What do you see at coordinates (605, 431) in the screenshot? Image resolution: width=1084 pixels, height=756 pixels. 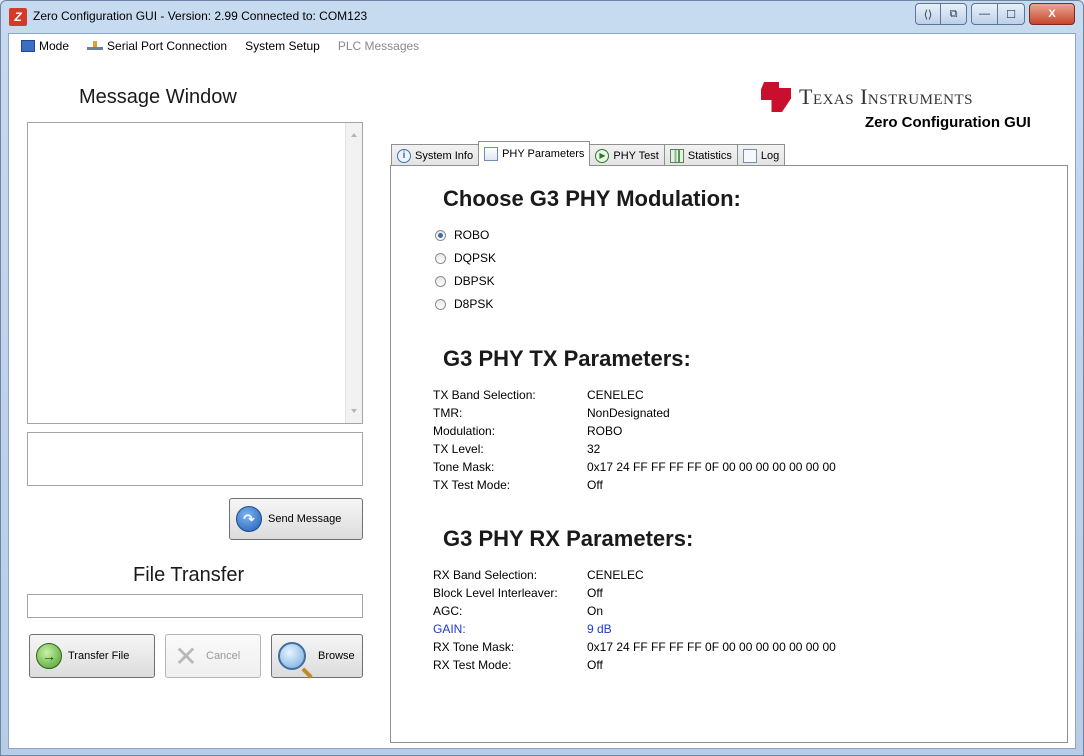 I see `modulation-value: ROBO` at bounding box center [605, 431].